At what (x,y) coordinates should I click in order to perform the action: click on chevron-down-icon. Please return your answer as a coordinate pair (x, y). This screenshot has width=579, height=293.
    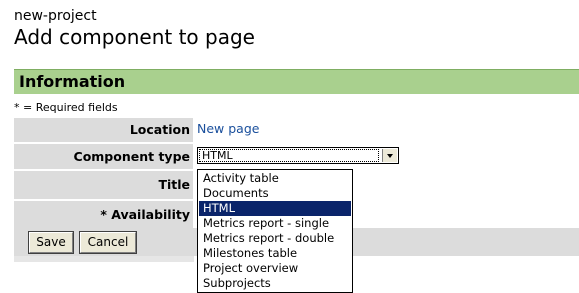
    Looking at the image, I should click on (390, 156).